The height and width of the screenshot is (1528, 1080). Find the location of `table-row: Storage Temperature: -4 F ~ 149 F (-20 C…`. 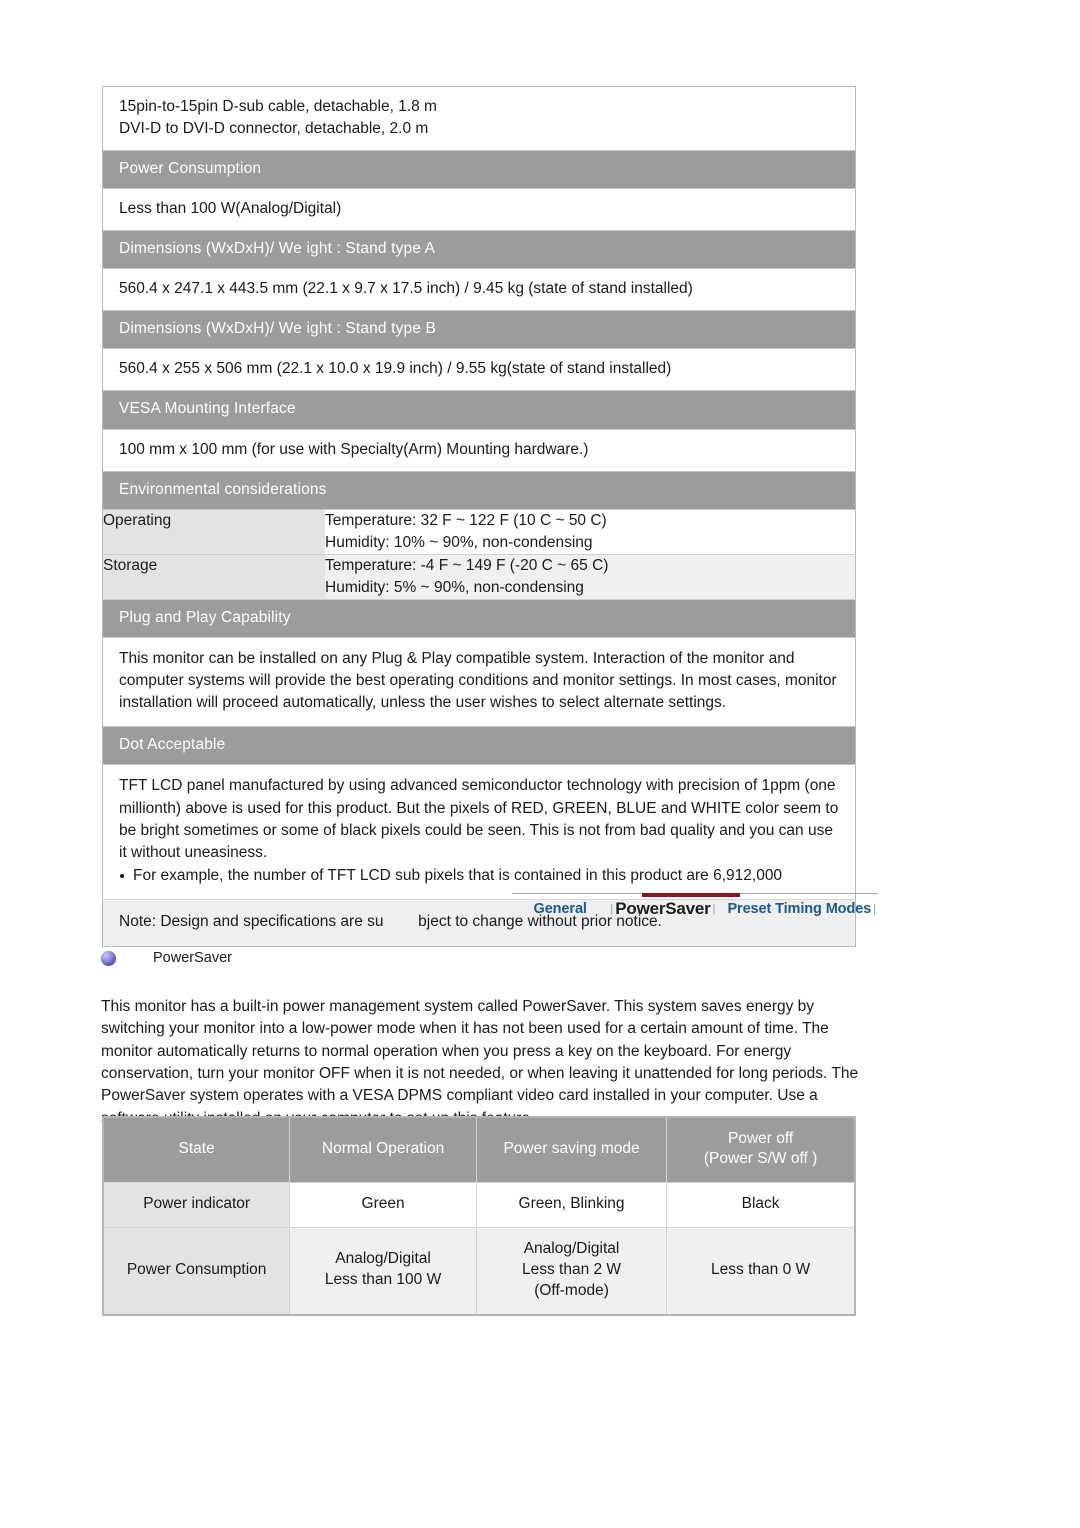

table-row: Storage Temperature: -4 F ~ 149 F (-20 C… is located at coordinates (479, 577).